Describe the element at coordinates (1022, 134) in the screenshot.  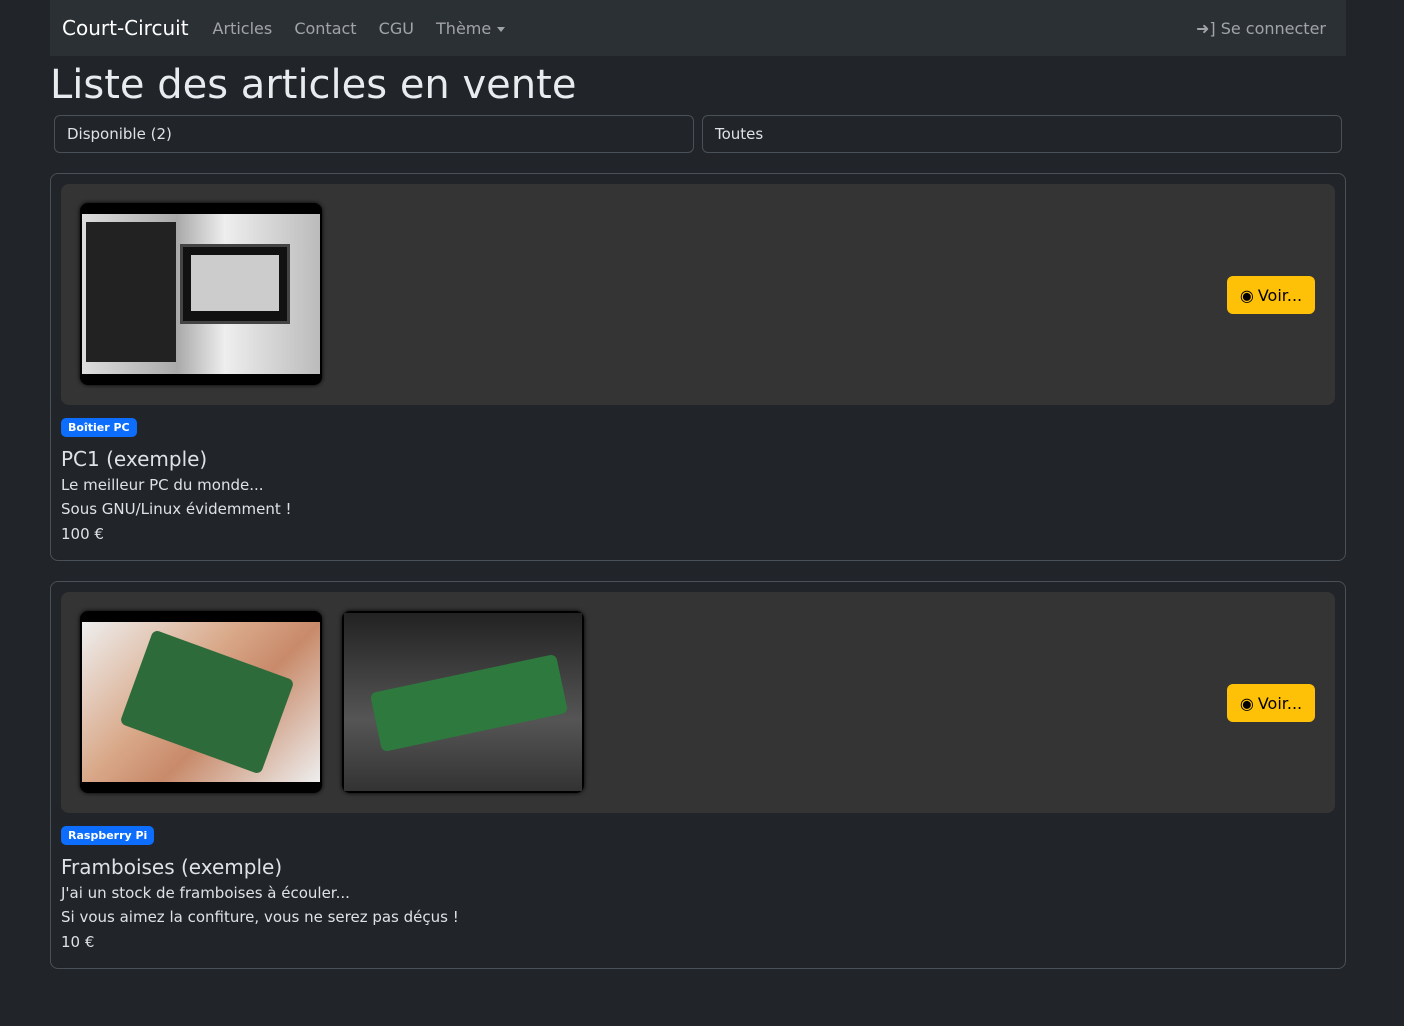
I see `category-select: Toutes` at that location.